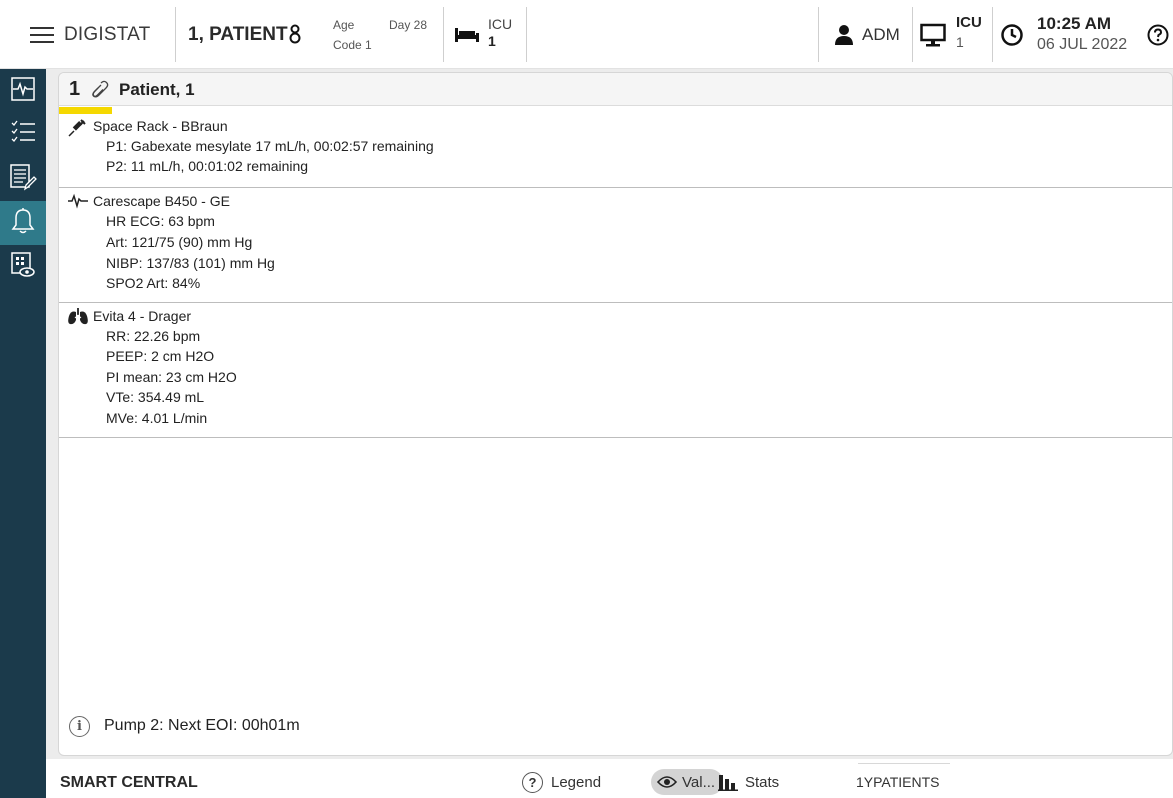 This screenshot has height=798, width=1173. I want to click on device-value-line: RR: 22.26 bpm, so click(153, 336).